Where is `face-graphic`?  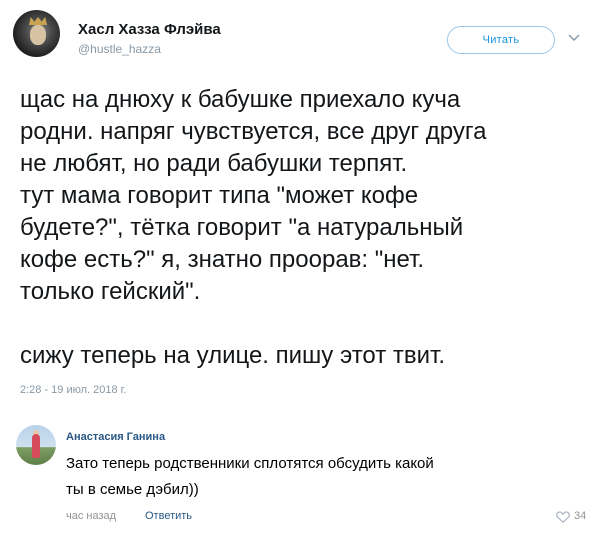
face-graphic is located at coordinates (38, 35).